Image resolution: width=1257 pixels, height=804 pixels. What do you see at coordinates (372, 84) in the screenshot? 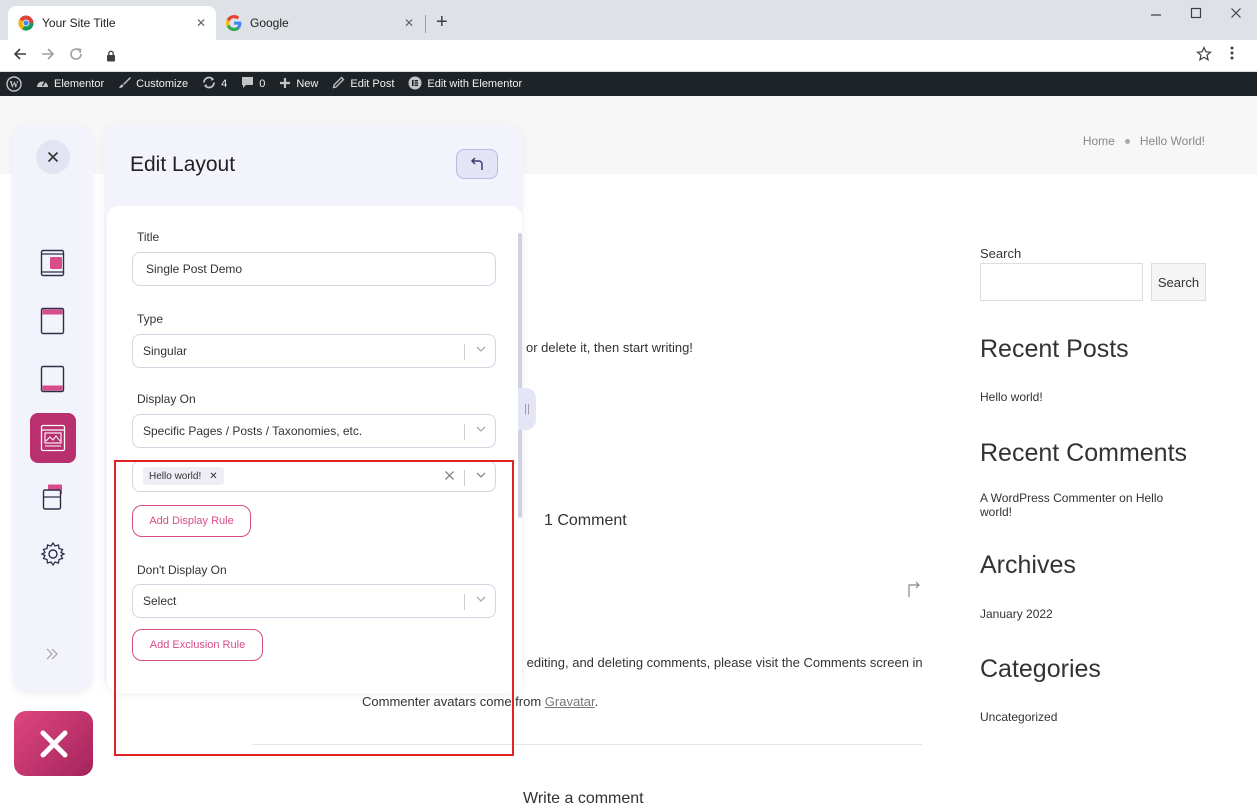
I see `wp-bar-label: Edit Post` at bounding box center [372, 84].